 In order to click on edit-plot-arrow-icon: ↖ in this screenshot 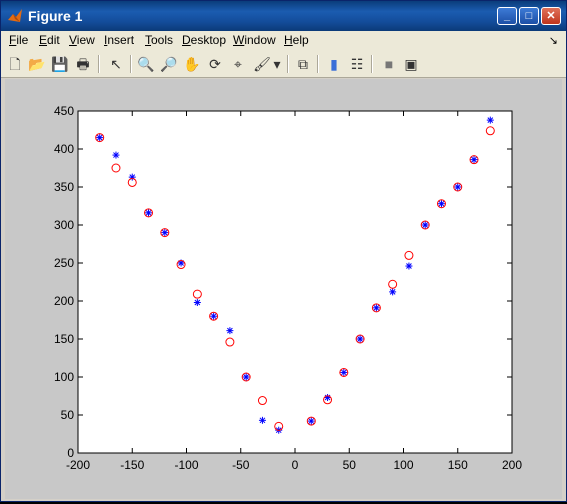, I will do `click(116, 64)`.